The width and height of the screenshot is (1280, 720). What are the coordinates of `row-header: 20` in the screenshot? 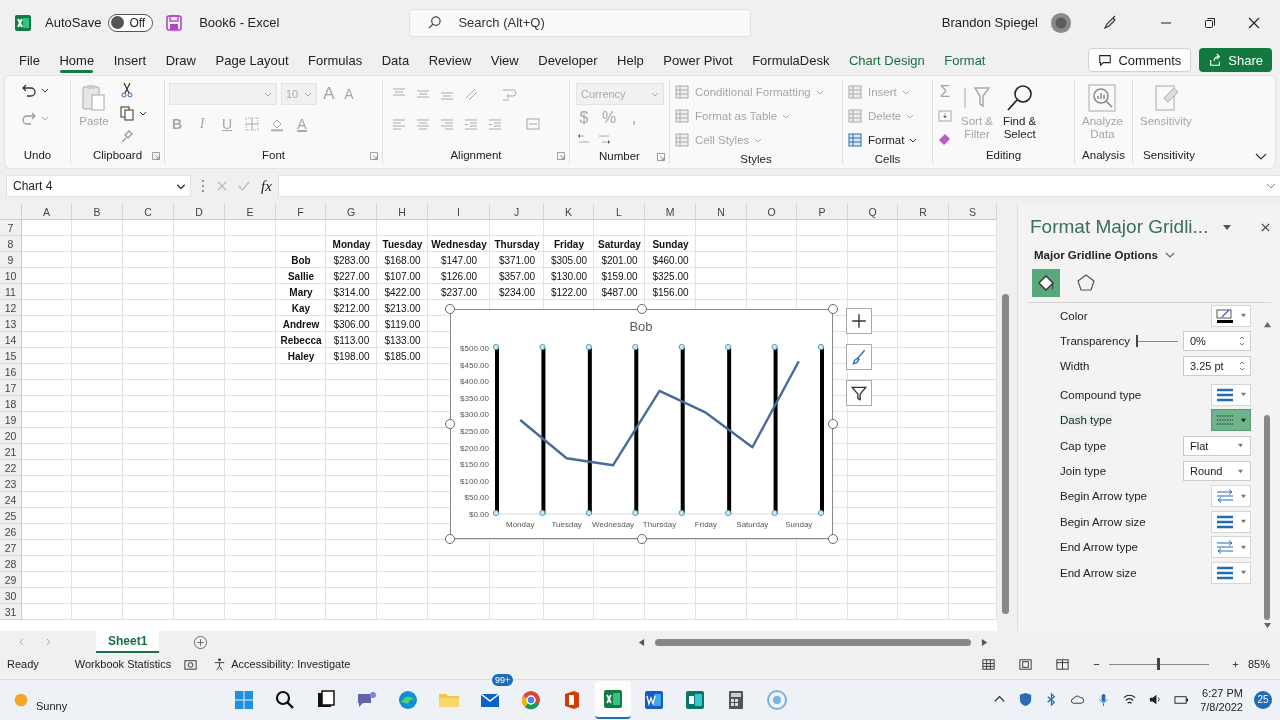 It's located at (11, 436).